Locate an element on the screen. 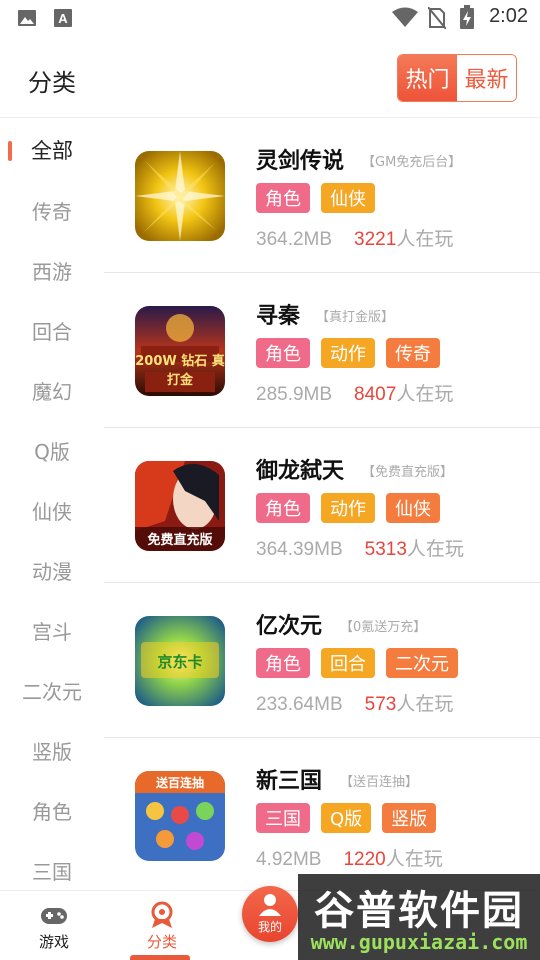 The height and width of the screenshot is (960, 540). sidebar-item-label: 三国 is located at coordinates (52, 871).